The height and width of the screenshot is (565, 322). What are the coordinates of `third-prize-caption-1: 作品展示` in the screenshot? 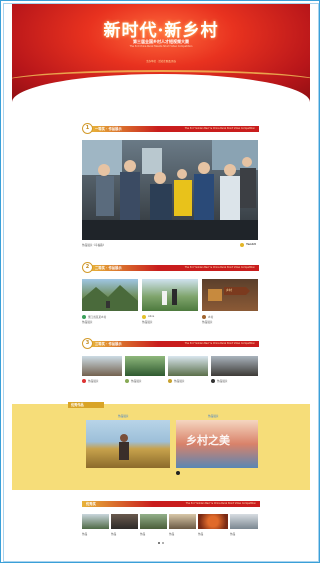 It's located at (93, 381).